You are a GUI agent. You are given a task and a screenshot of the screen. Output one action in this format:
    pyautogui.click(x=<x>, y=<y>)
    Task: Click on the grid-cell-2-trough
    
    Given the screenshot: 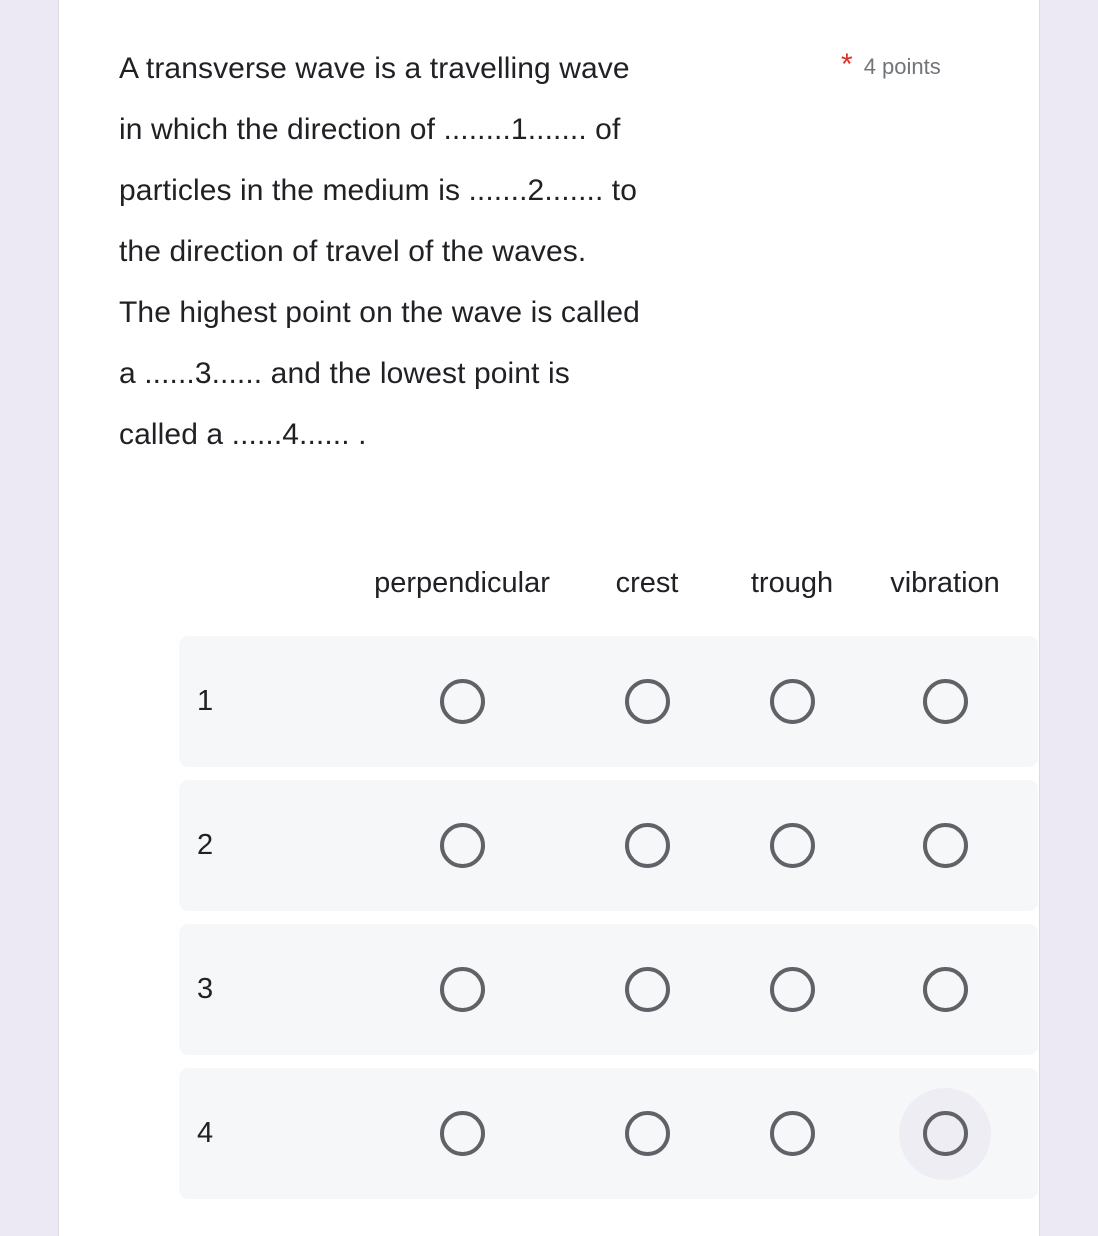 What is the action you would take?
    pyautogui.click(x=792, y=845)
    